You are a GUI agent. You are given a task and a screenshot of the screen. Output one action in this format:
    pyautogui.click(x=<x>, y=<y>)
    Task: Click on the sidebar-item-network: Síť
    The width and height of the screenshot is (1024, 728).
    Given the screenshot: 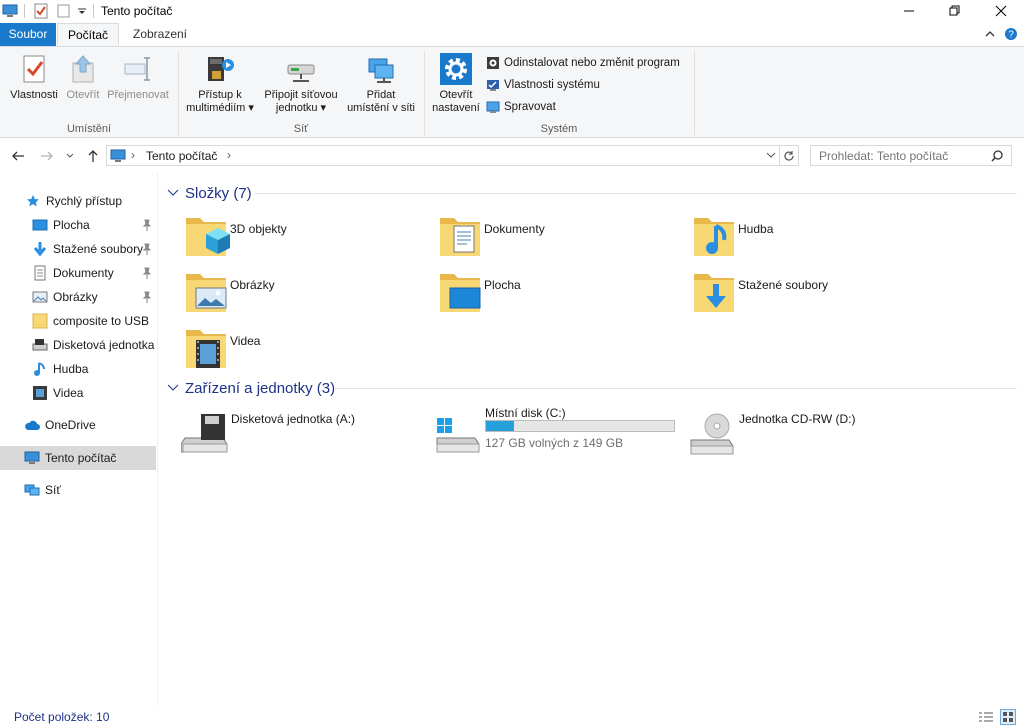 What is the action you would take?
    pyautogui.click(x=78, y=490)
    